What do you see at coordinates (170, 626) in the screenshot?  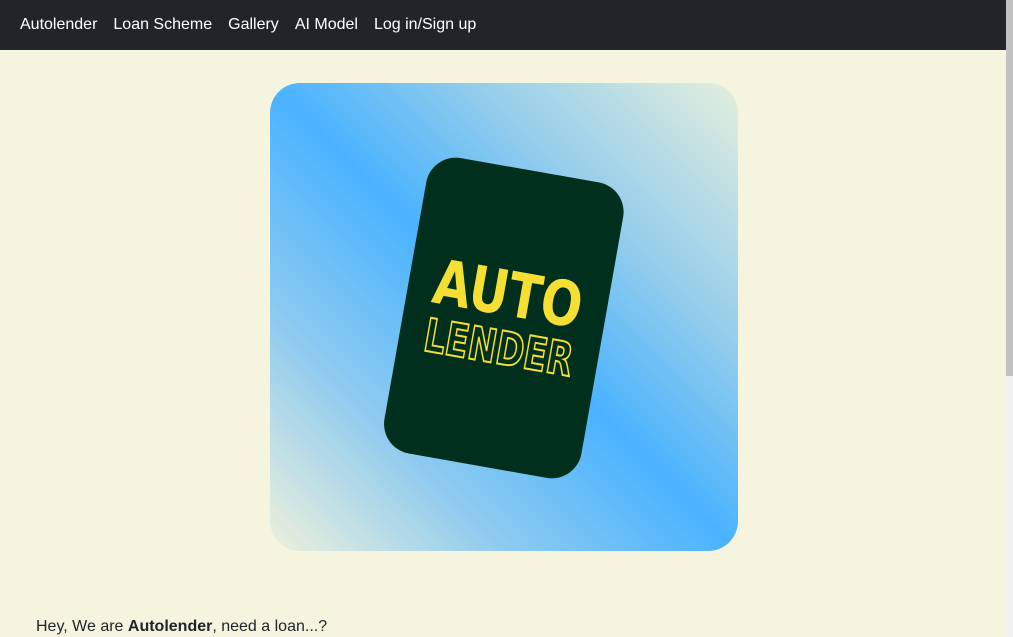 I see `intro-brand: Autolender` at bounding box center [170, 626].